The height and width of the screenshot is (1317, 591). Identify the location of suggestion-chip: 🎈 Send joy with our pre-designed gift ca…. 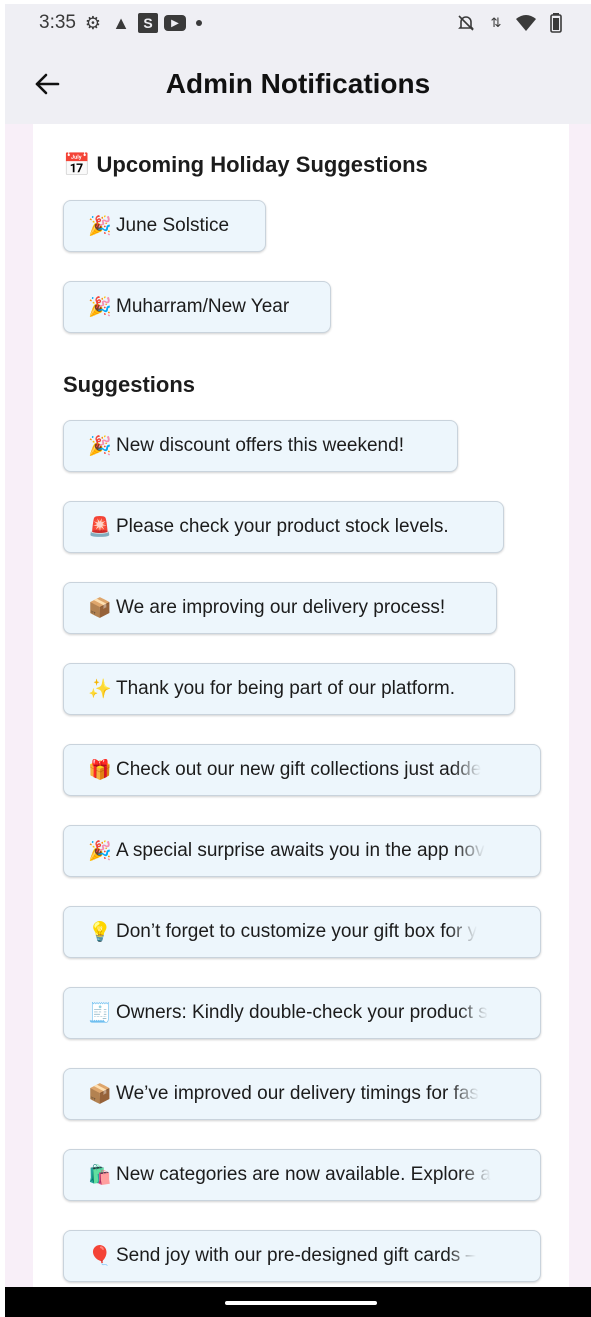
(302, 1256).